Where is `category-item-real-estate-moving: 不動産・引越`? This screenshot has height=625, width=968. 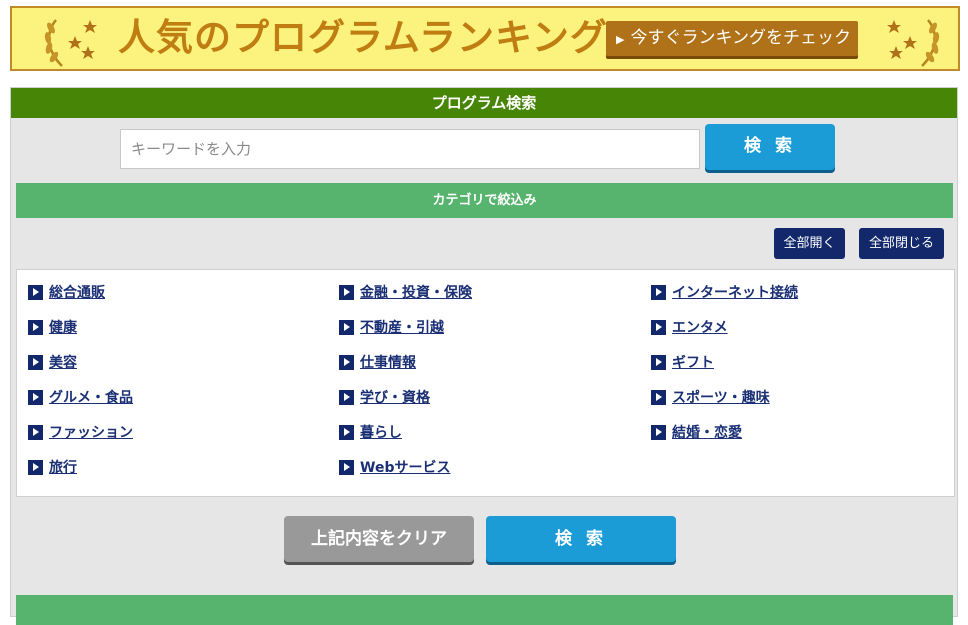
category-item-real-estate-moving: 不動産・引越 is located at coordinates (391, 328).